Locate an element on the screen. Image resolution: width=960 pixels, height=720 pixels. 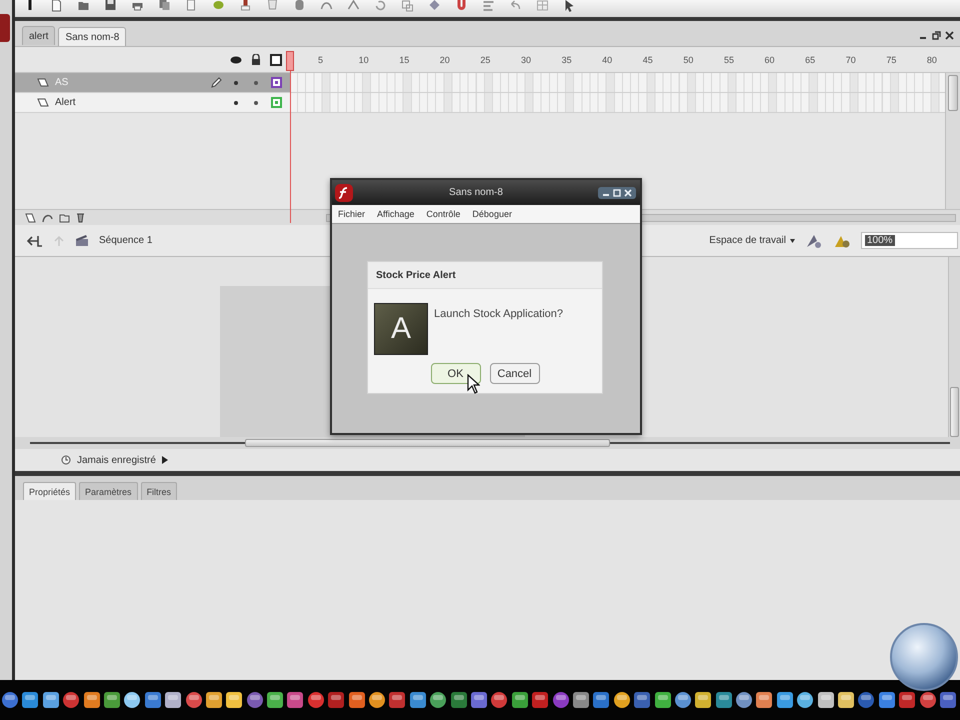
alert-title: Stock Price Alert is located at coordinates (485, 275).